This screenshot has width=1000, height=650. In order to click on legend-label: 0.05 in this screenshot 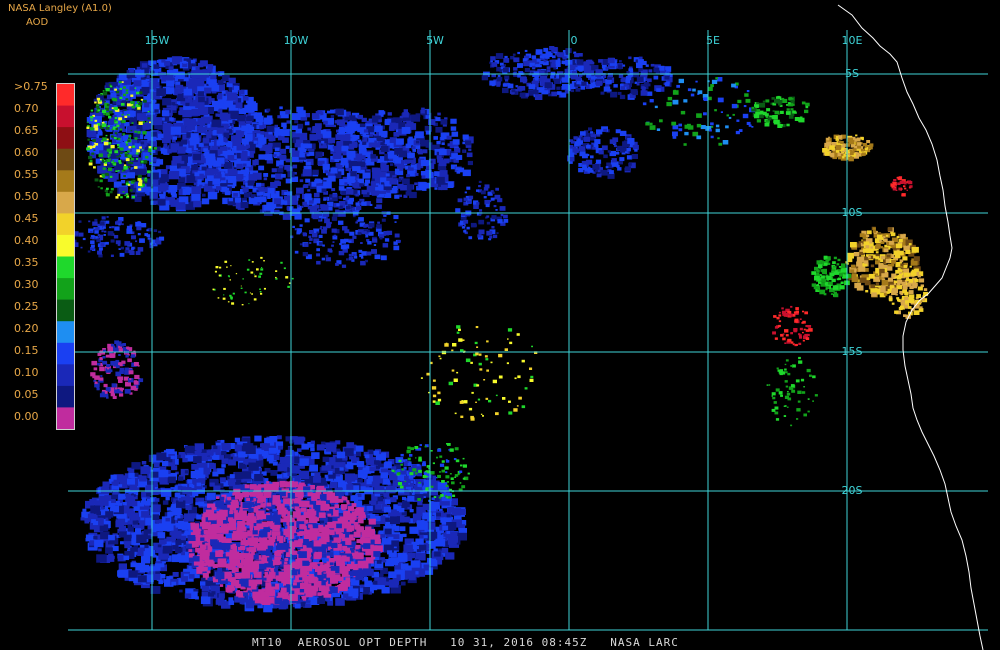, I will do `click(26, 394)`.